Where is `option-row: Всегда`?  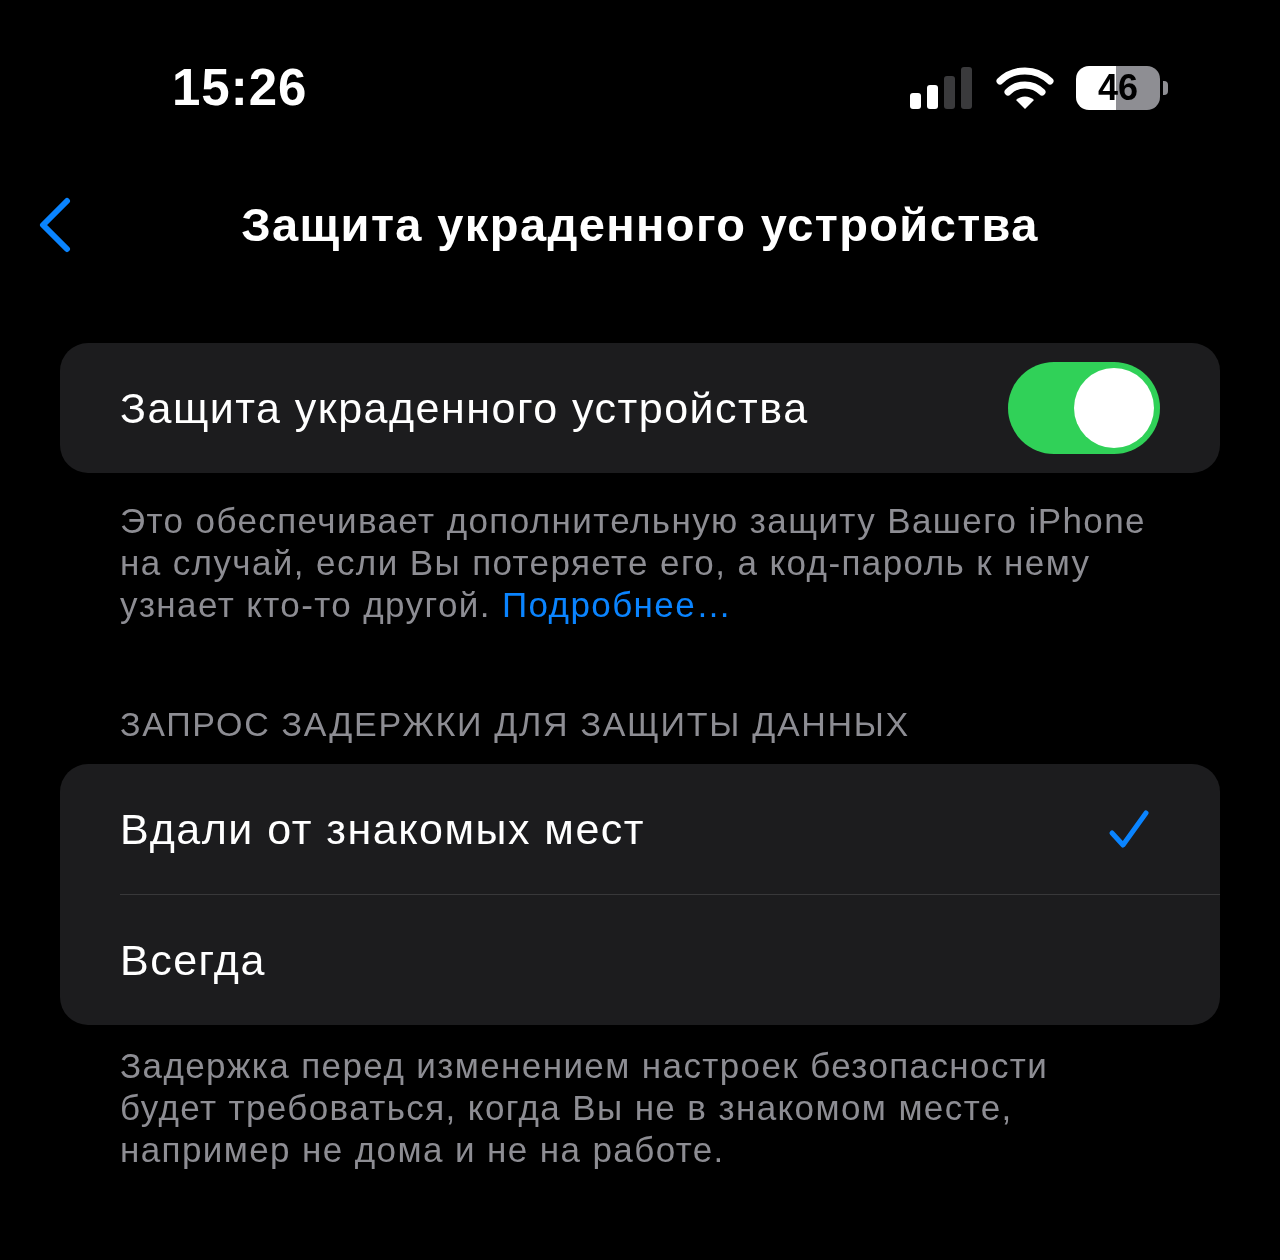 option-row: Всегда is located at coordinates (640, 960).